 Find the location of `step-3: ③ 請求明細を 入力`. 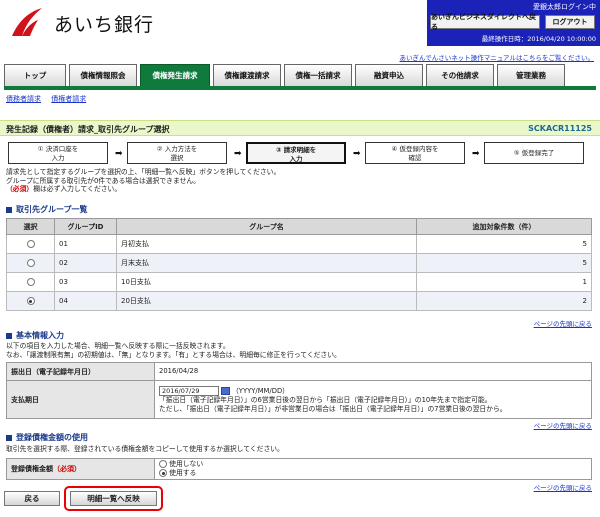

step-3: ③ 請求明細を 入力 is located at coordinates (296, 153).